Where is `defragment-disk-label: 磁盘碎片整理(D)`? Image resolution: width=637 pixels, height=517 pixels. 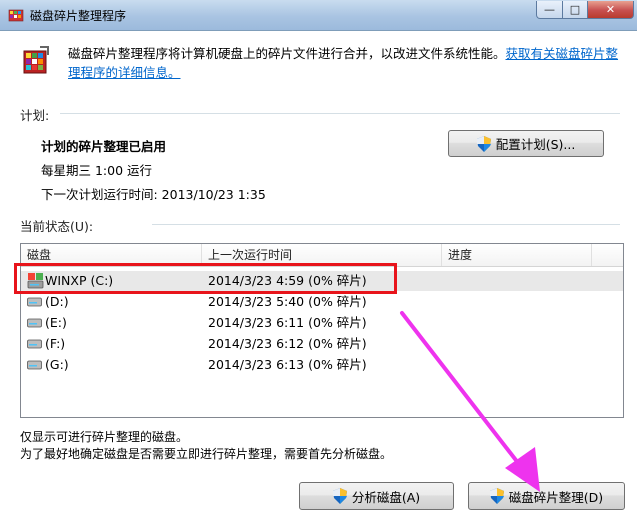 defragment-disk-label: 磁盘碎片整理(D) is located at coordinates (556, 497).